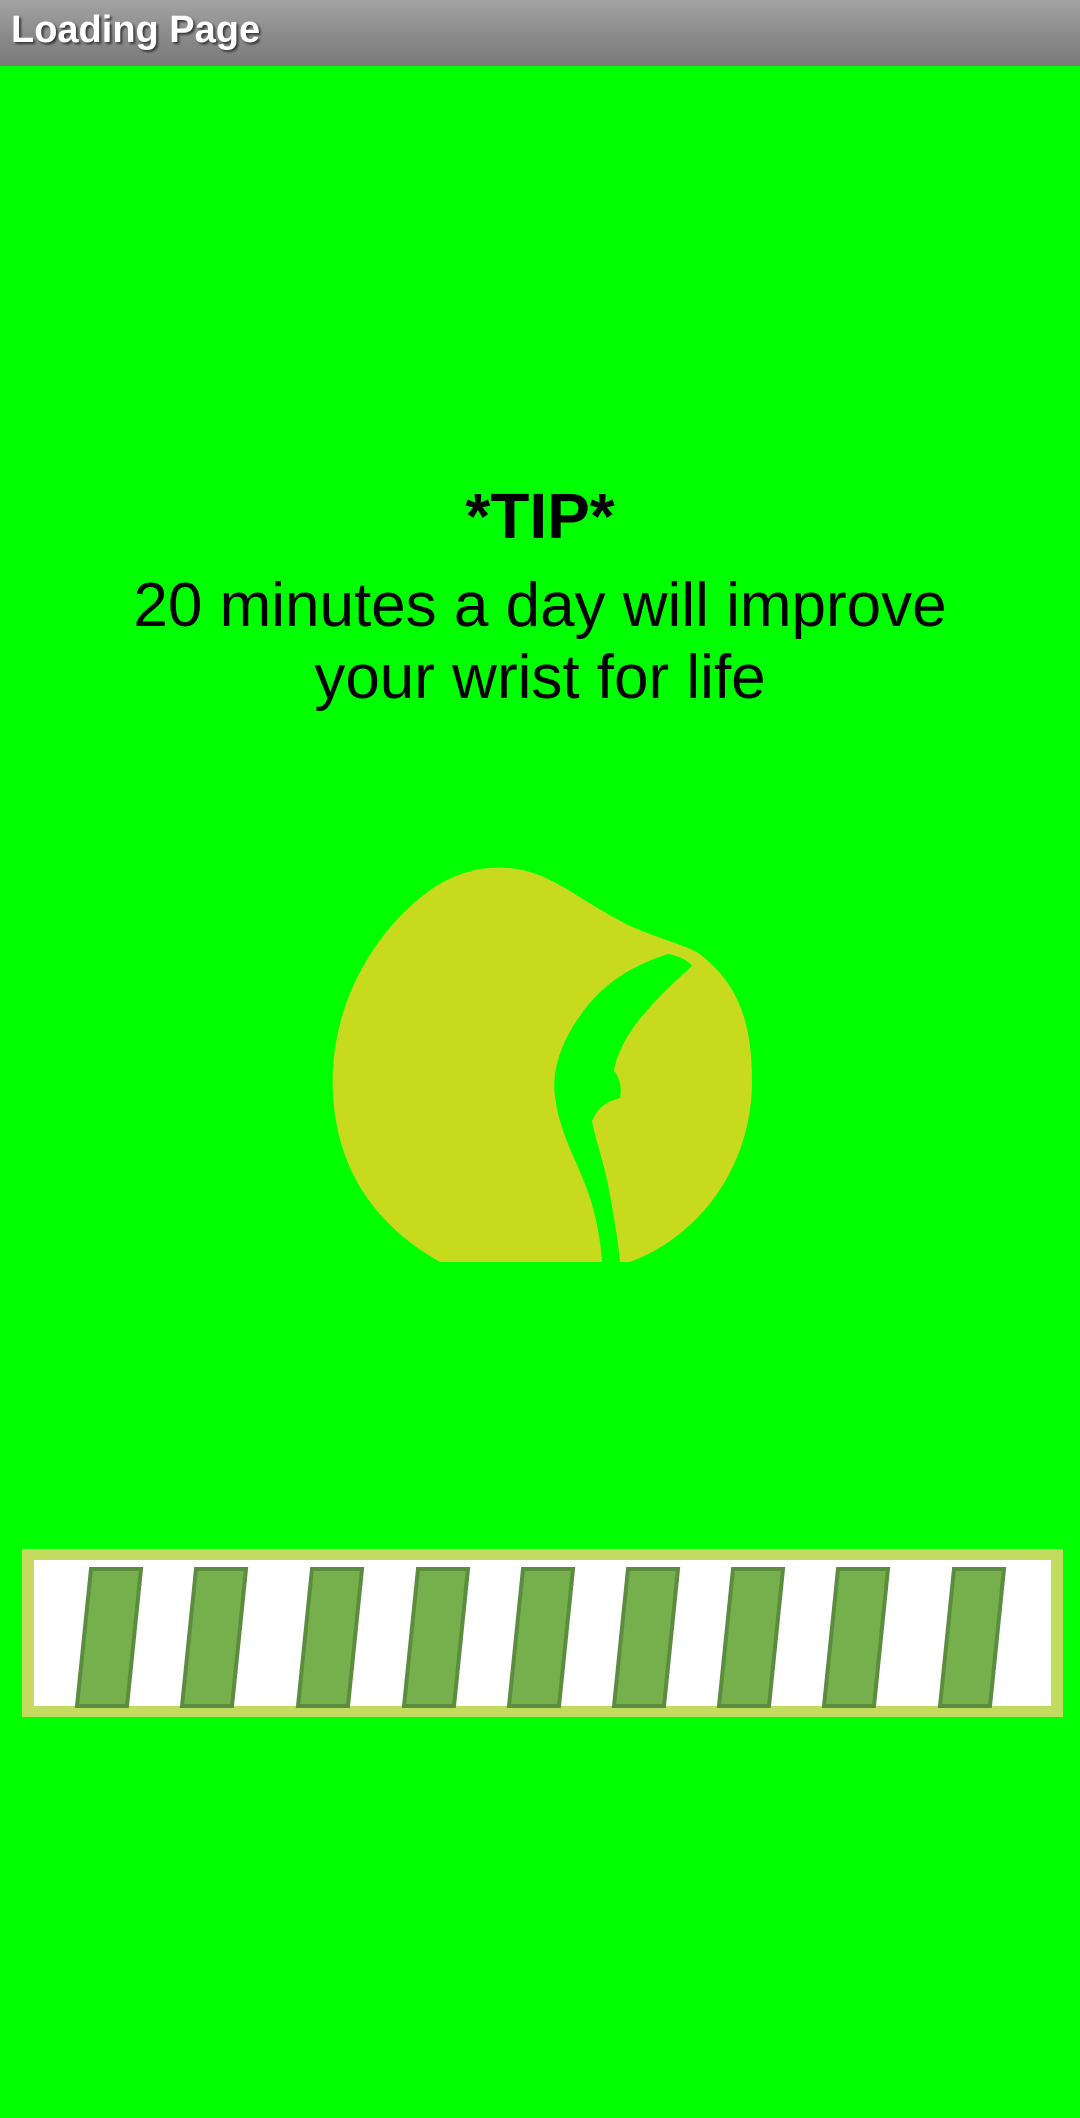 The height and width of the screenshot is (2118, 1080). What do you see at coordinates (540, 516) in the screenshot?
I see `tip-heading: *TIP*` at bounding box center [540, 516].